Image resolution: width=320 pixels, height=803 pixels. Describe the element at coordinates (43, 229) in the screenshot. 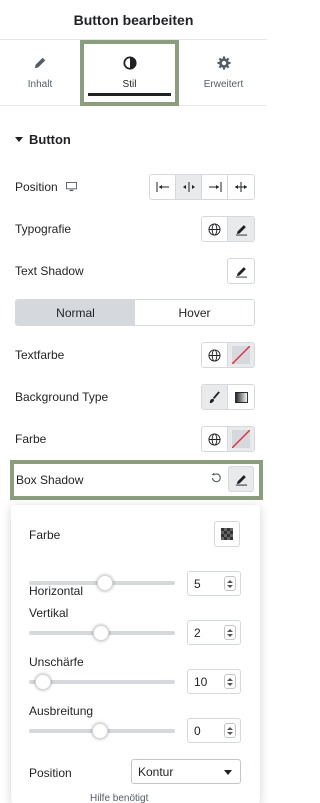

I see `typografie-label: Typografie` at that location.